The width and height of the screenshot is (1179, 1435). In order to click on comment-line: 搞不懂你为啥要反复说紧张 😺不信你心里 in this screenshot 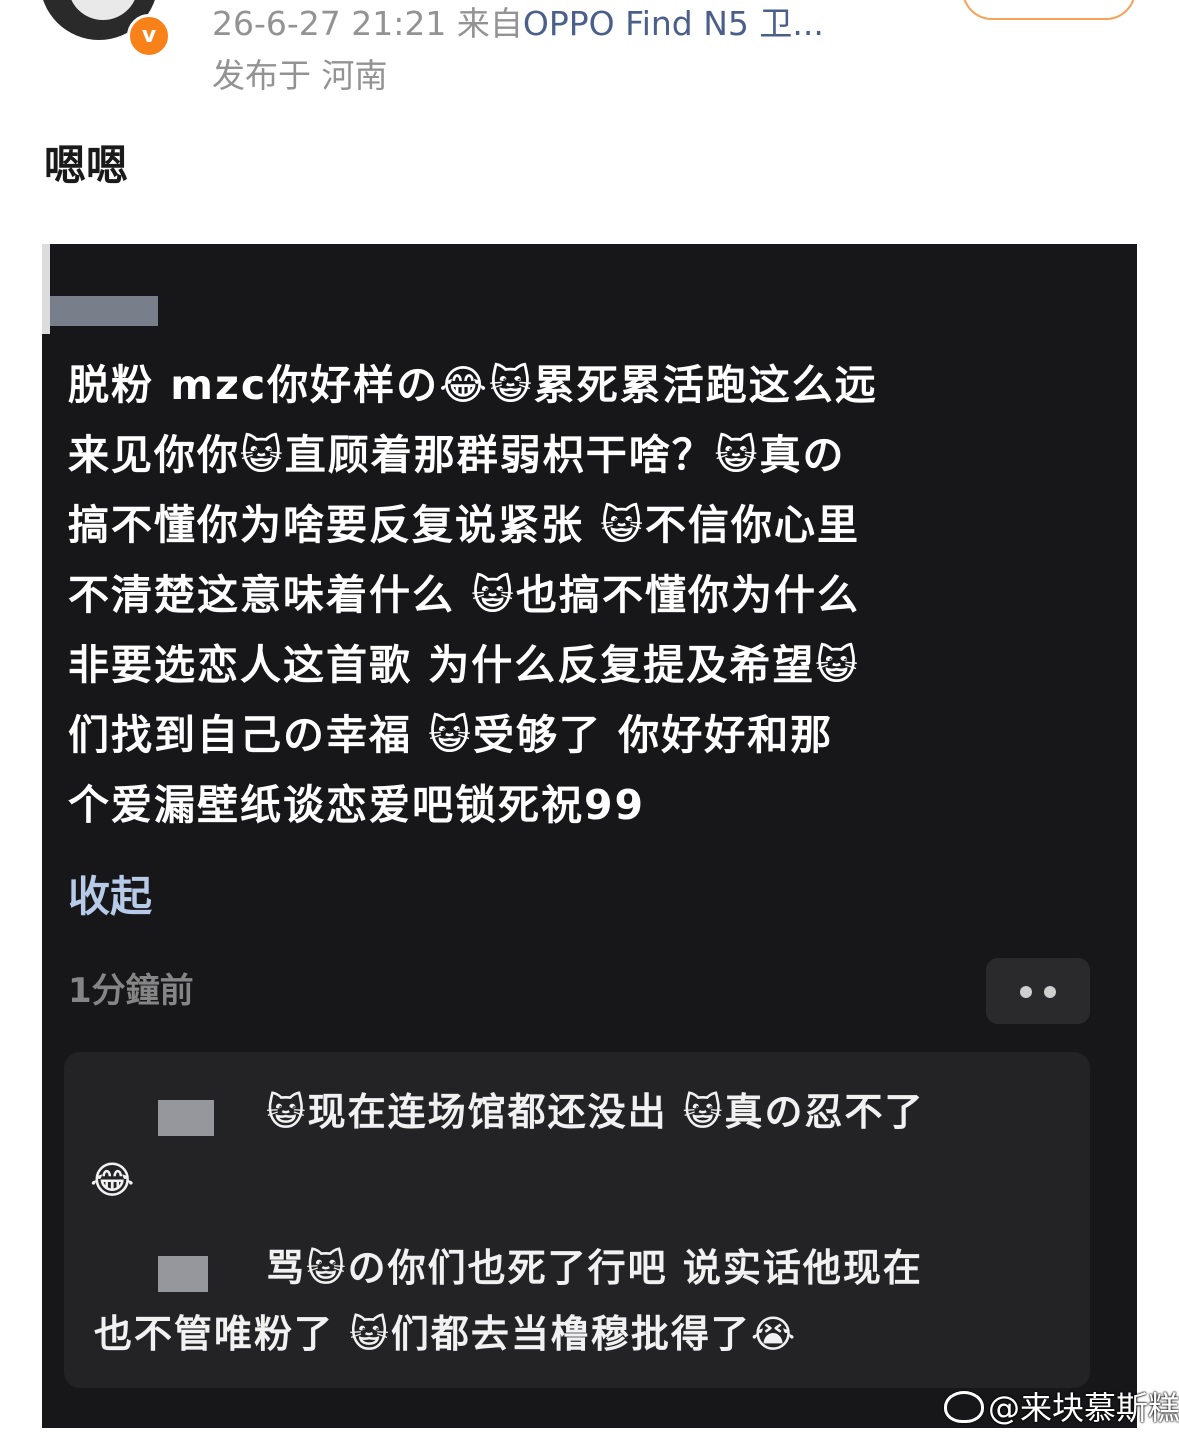, I will do `click(464, 525)`.